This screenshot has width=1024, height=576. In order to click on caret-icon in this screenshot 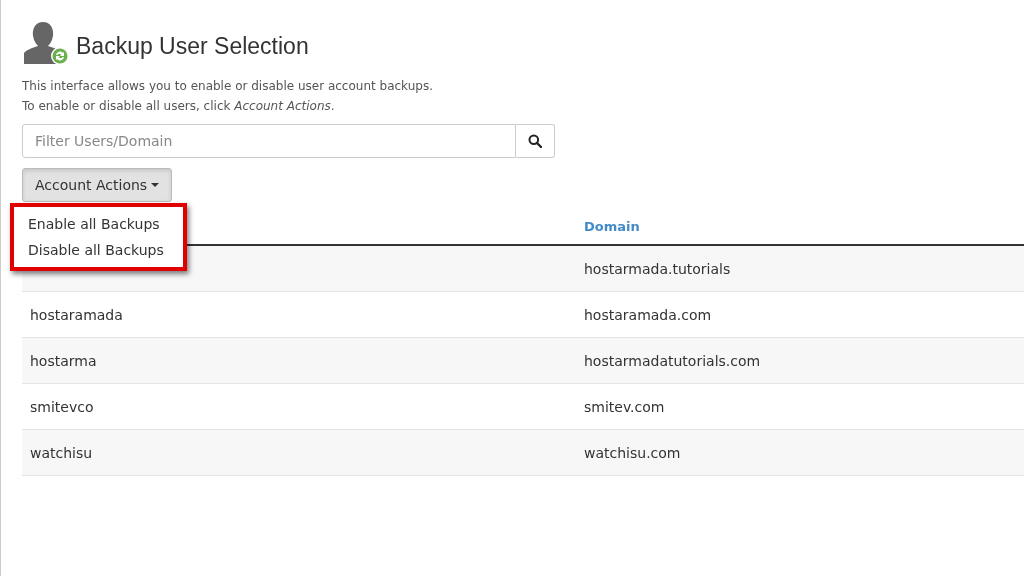, I will do `click(155, 185)`.